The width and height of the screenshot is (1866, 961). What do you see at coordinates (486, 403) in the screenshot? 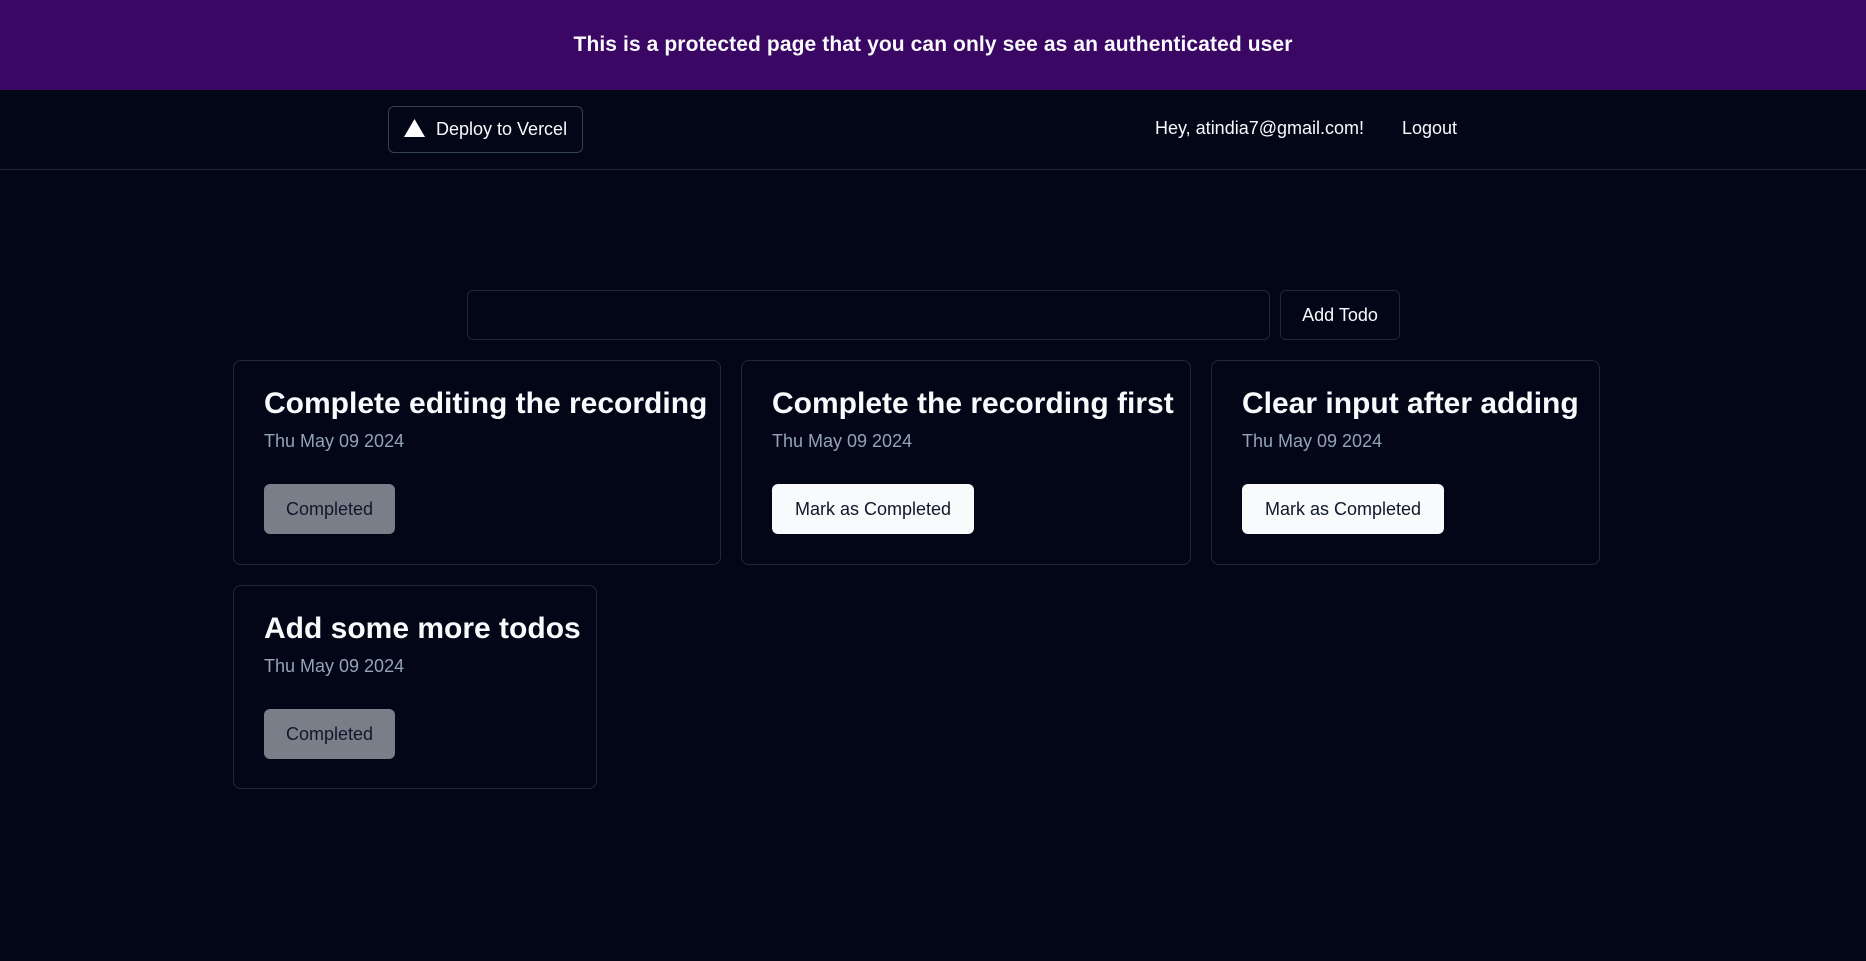
I see `todo-title: Complete editing the recording` at bounding box center [486, 403].